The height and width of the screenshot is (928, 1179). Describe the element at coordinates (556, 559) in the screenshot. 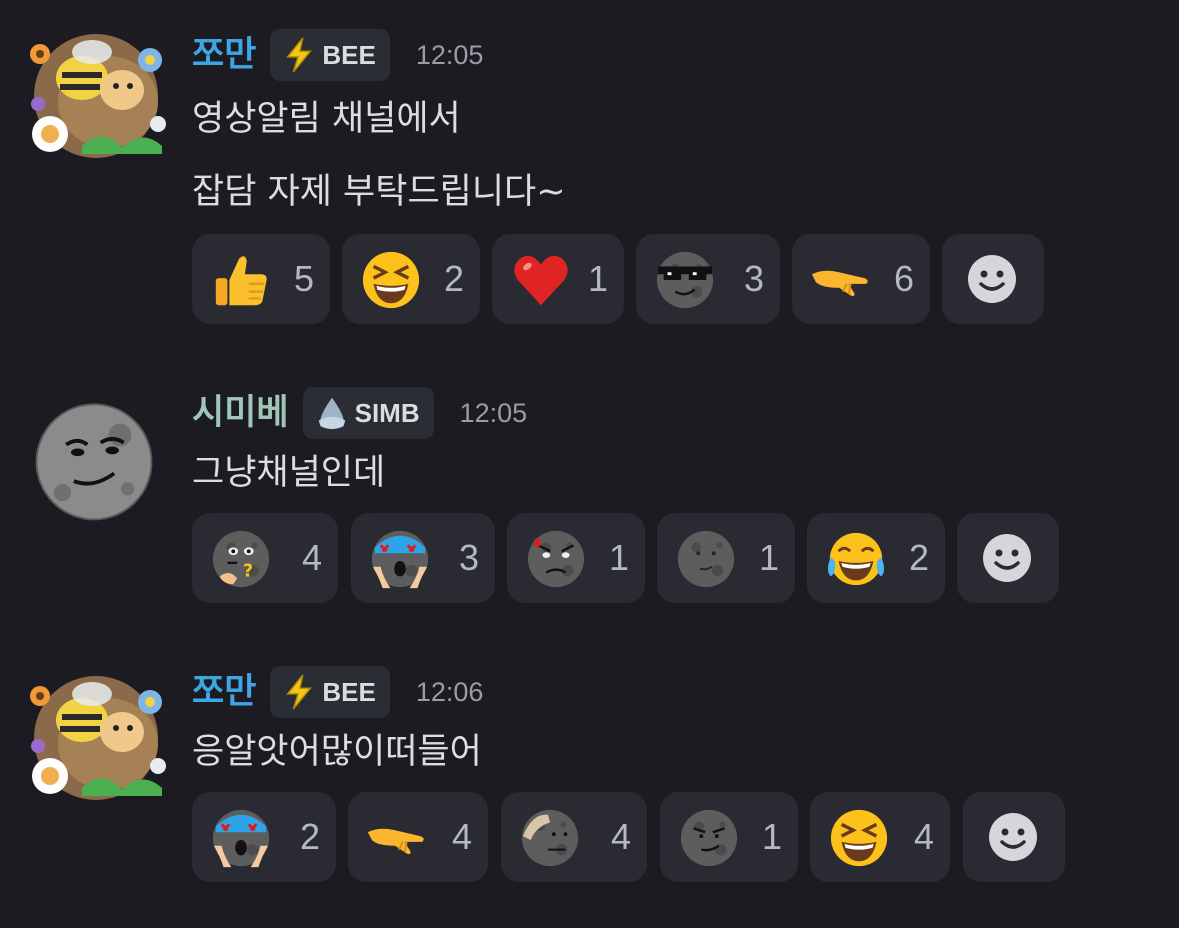

I see `angry-moon-face-icon` at that location.